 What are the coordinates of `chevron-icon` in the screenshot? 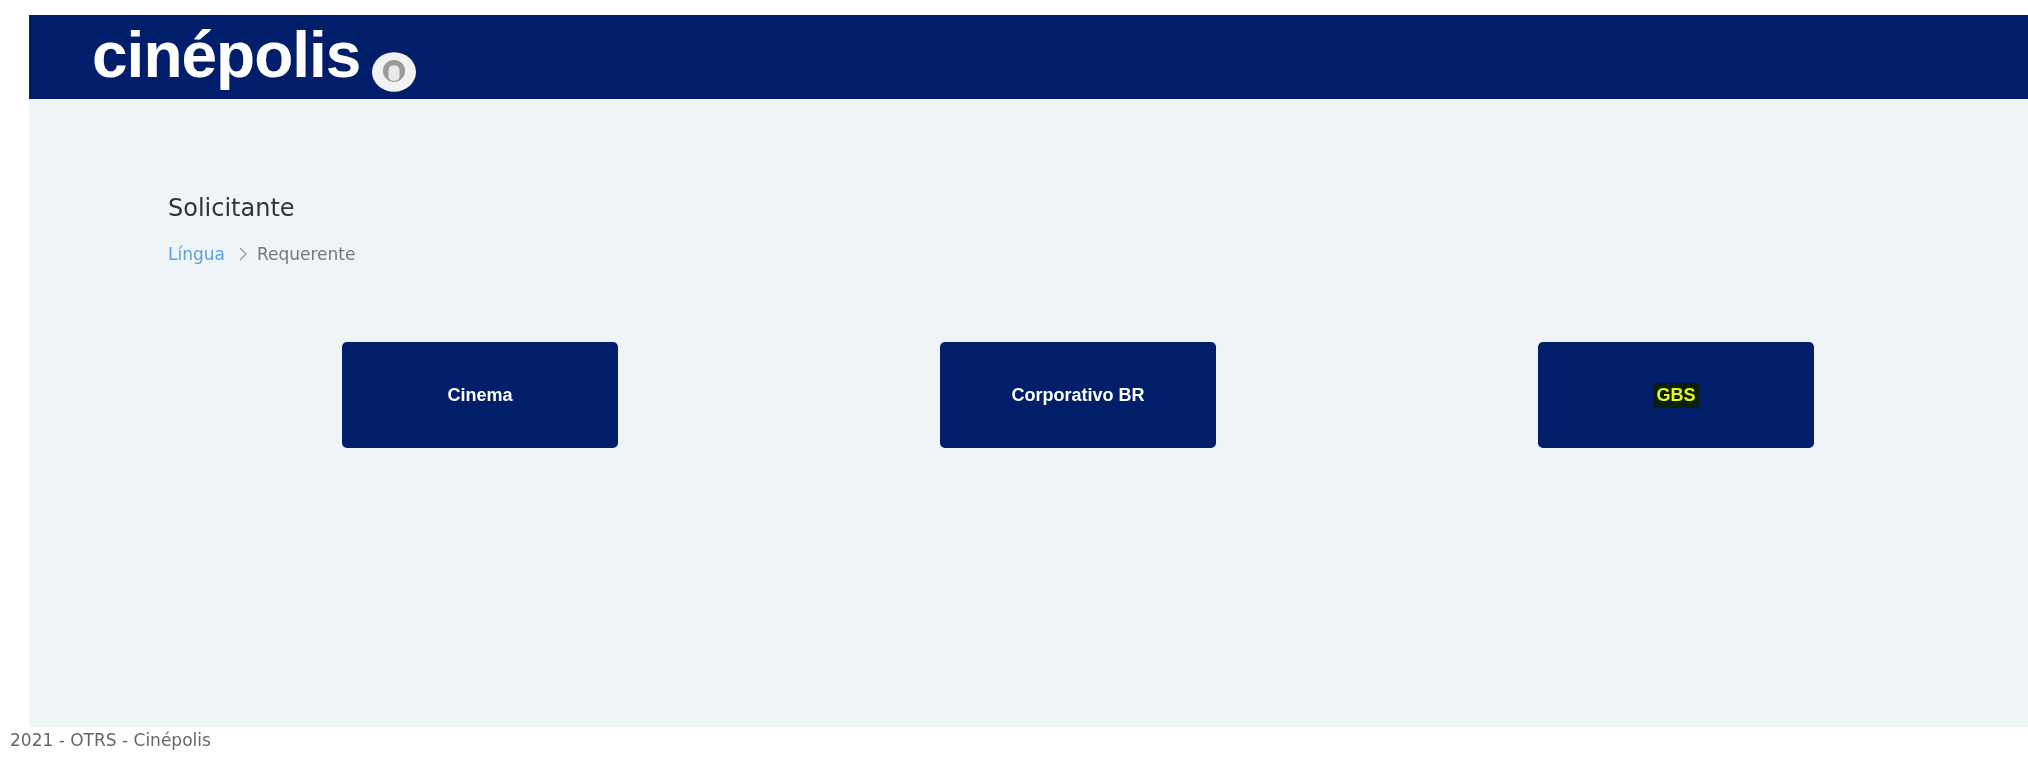 It's located at (242, 254).